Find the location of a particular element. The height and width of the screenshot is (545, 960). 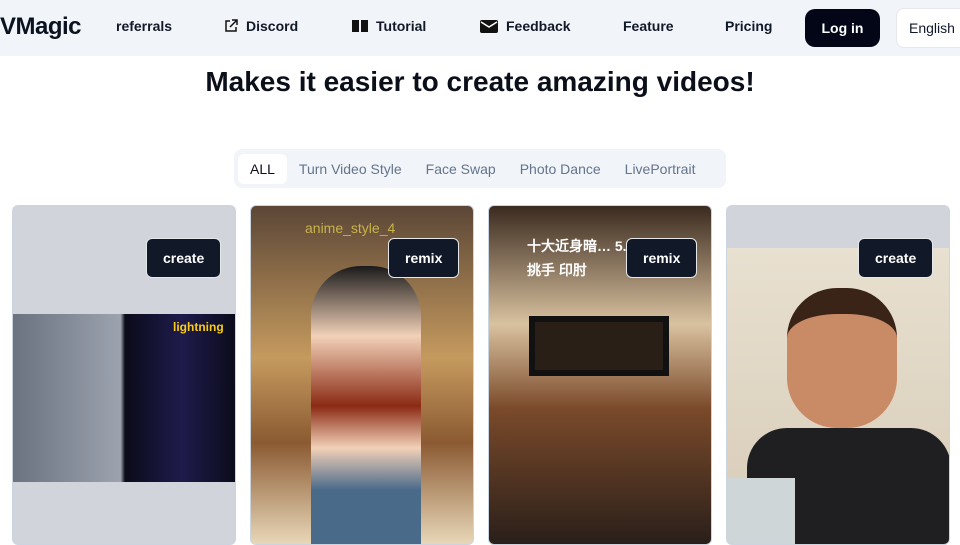

nav-label: Tutorial is located at coordinates (401, 26).